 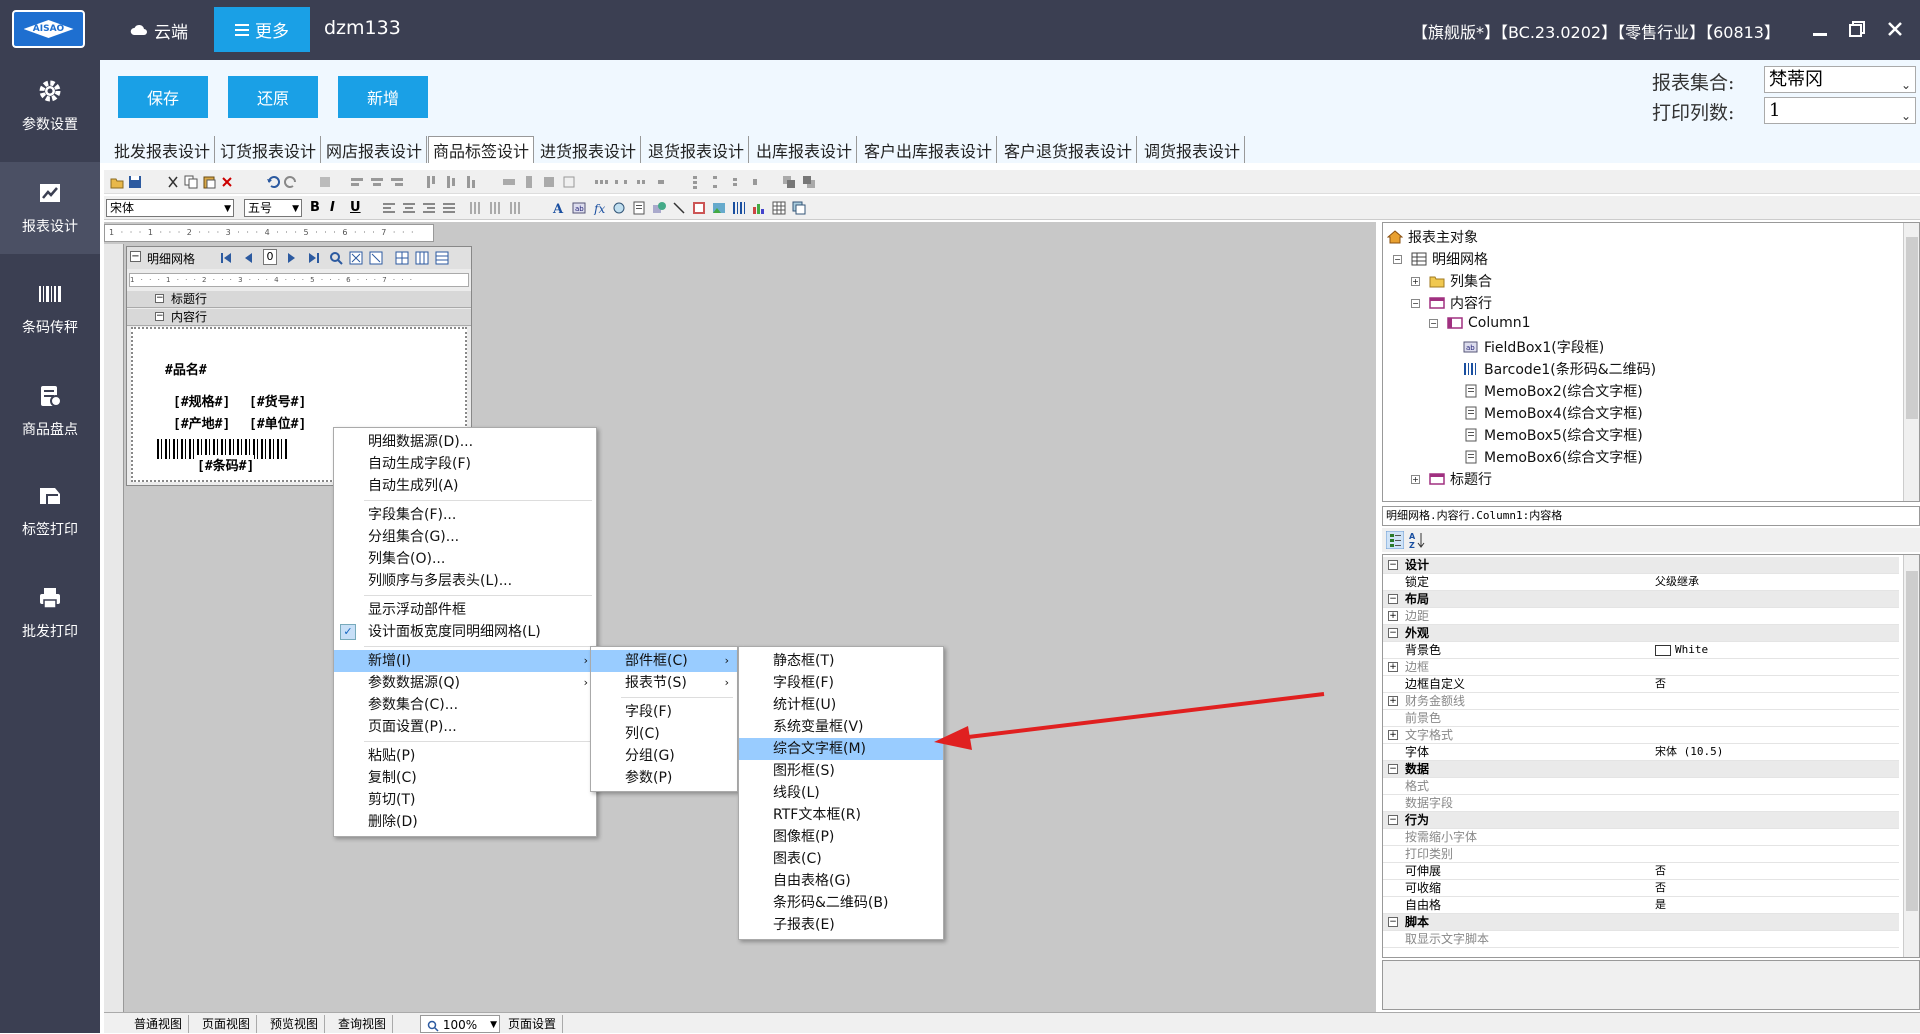 What do you see at coordinates (1451, 303) in the screenshot?
I see `tree-item-content-row: − 内容行` at bounding box center [1451, 303].